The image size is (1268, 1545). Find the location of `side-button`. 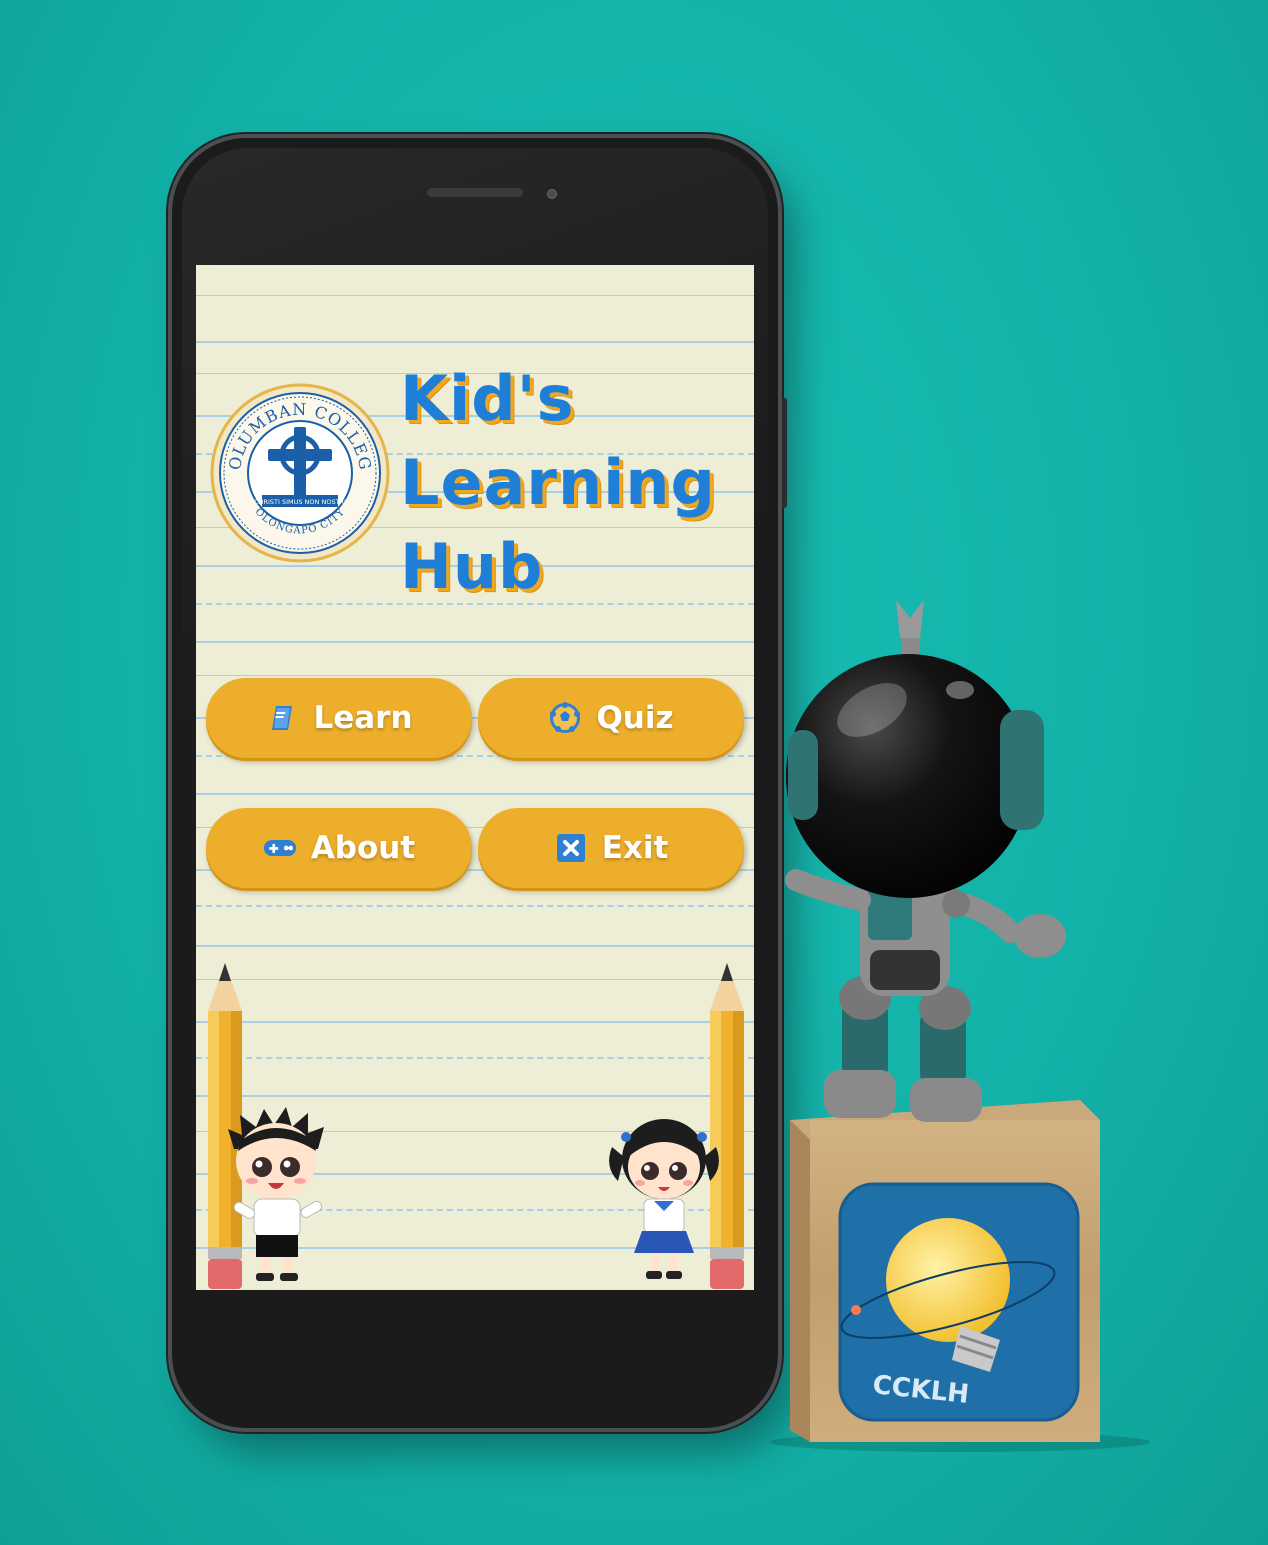

side-button is located at coordinates (784, 453).